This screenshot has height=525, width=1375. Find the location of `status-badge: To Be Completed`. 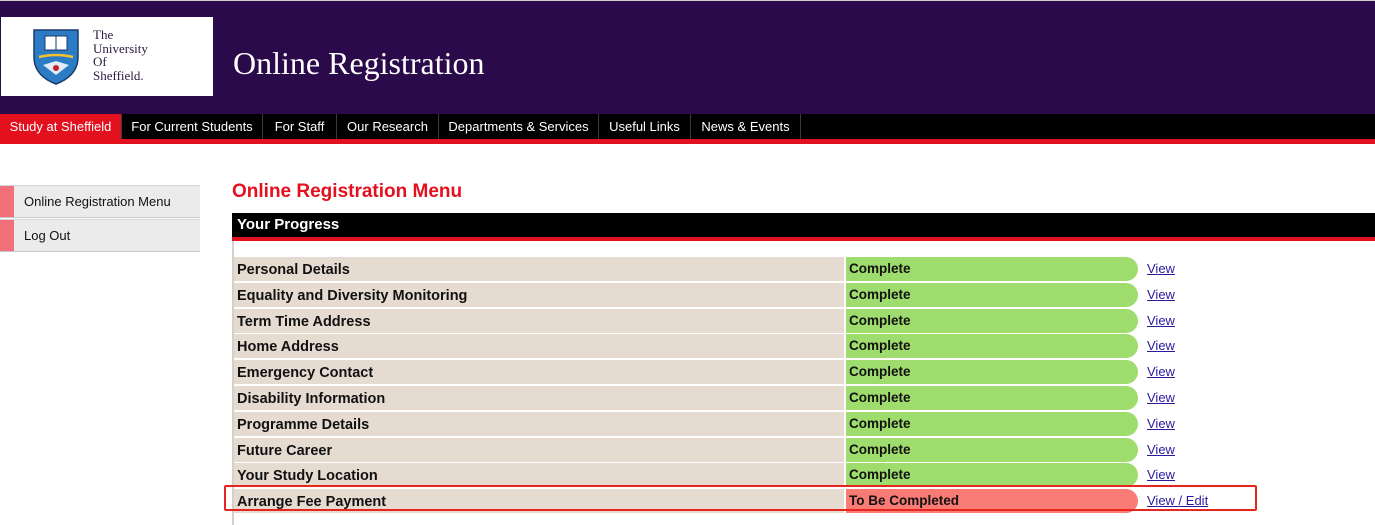

status-badge: To Be Completed is located at coordinates (992, 501).